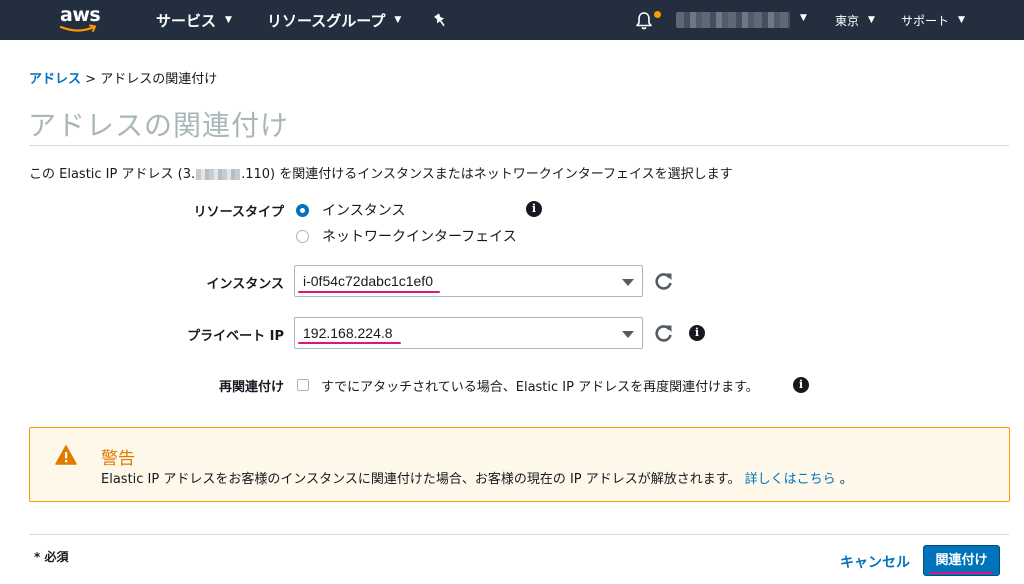  What do you see at coordinates (159, 79) in the screenshot?
I see `breadcrumb-current: アドレスの関連付け` at bounding box center [159, 79].